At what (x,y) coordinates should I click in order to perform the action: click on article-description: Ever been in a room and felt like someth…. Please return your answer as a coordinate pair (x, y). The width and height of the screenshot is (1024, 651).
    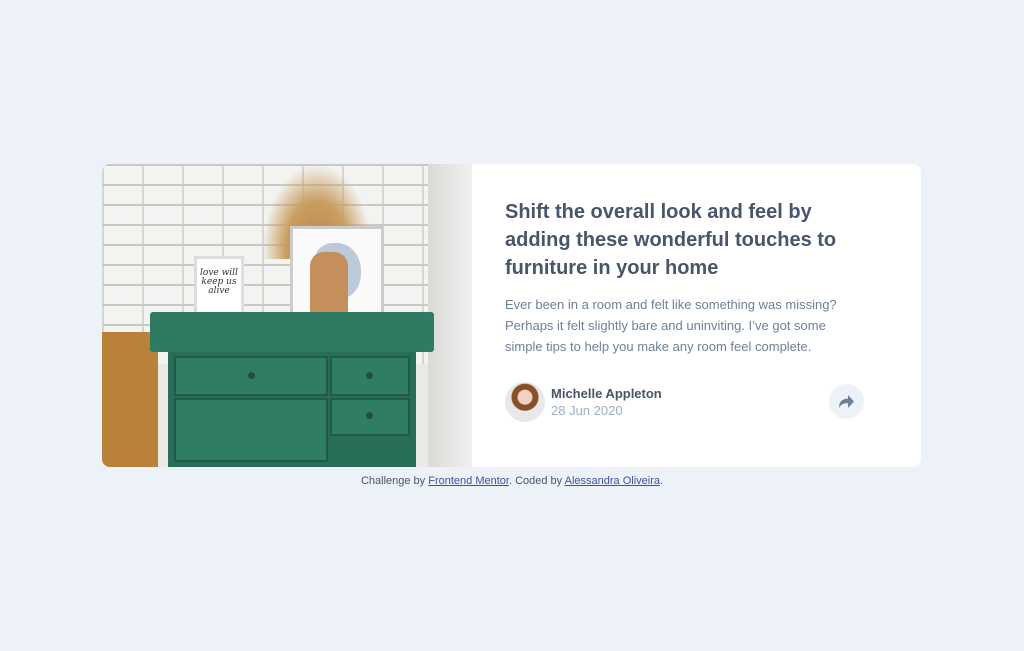
    Looking at the image, I should click on (671, 325).